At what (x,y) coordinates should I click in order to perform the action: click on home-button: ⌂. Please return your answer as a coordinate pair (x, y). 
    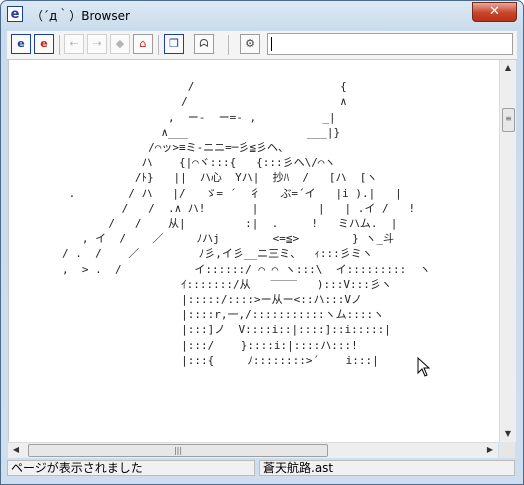
    Looking at the image, I should click on (143, 44).